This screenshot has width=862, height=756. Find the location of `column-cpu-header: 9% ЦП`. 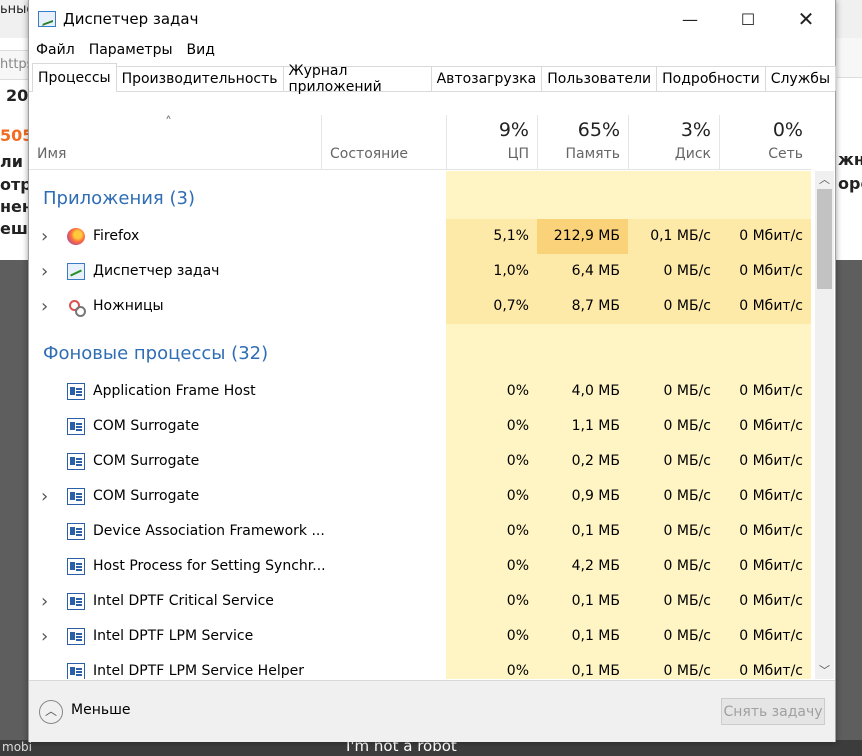

column-cpu-header: 9% ЦП is located at coordinates (491, 142).